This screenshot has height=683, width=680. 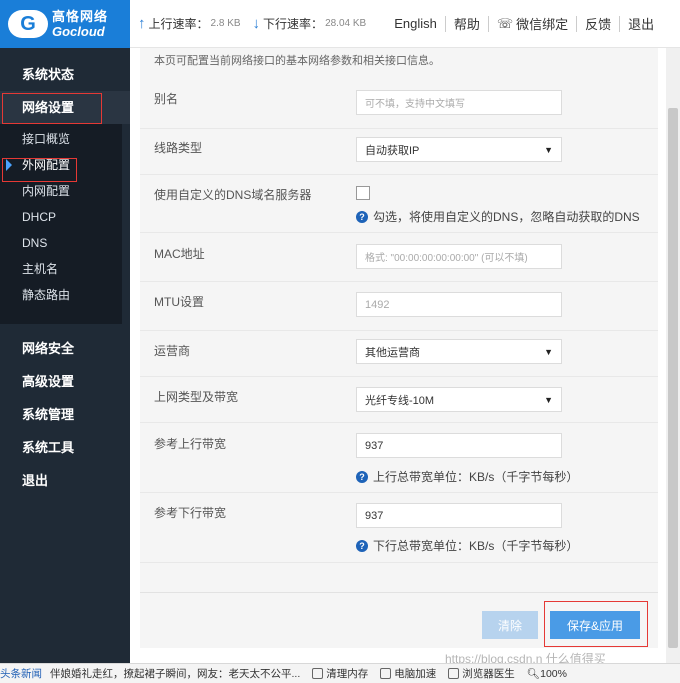 I want to click on download-arrow-icon: ↓, so click(x=256, y=23).